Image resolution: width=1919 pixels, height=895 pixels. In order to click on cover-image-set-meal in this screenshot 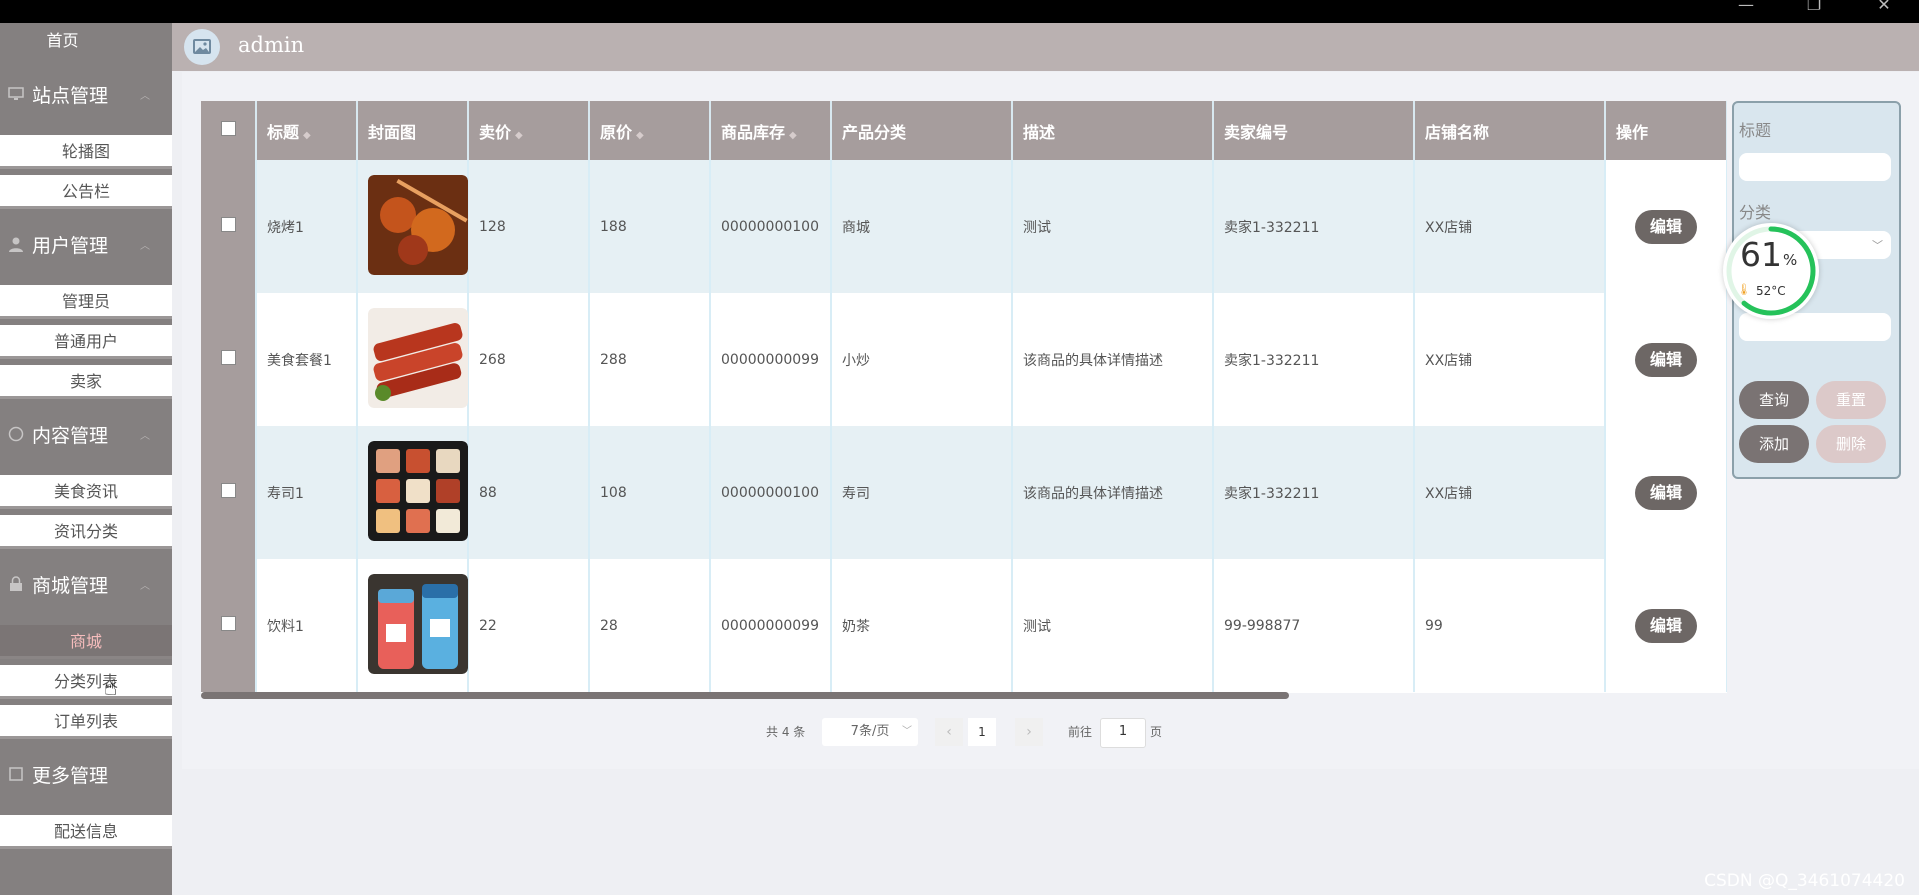, I will do `click(418, 357)`.